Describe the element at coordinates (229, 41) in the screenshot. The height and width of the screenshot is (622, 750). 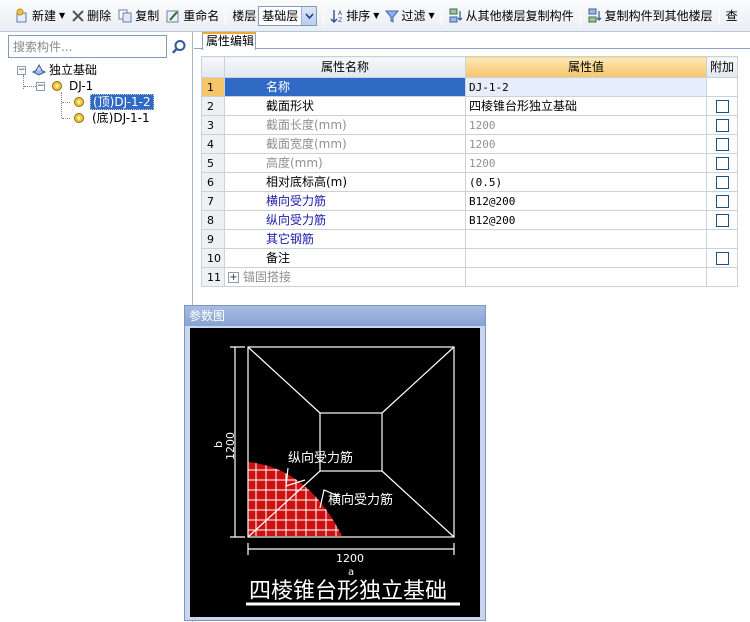
I see `tab-property-edit: 属性编辑` at that location.